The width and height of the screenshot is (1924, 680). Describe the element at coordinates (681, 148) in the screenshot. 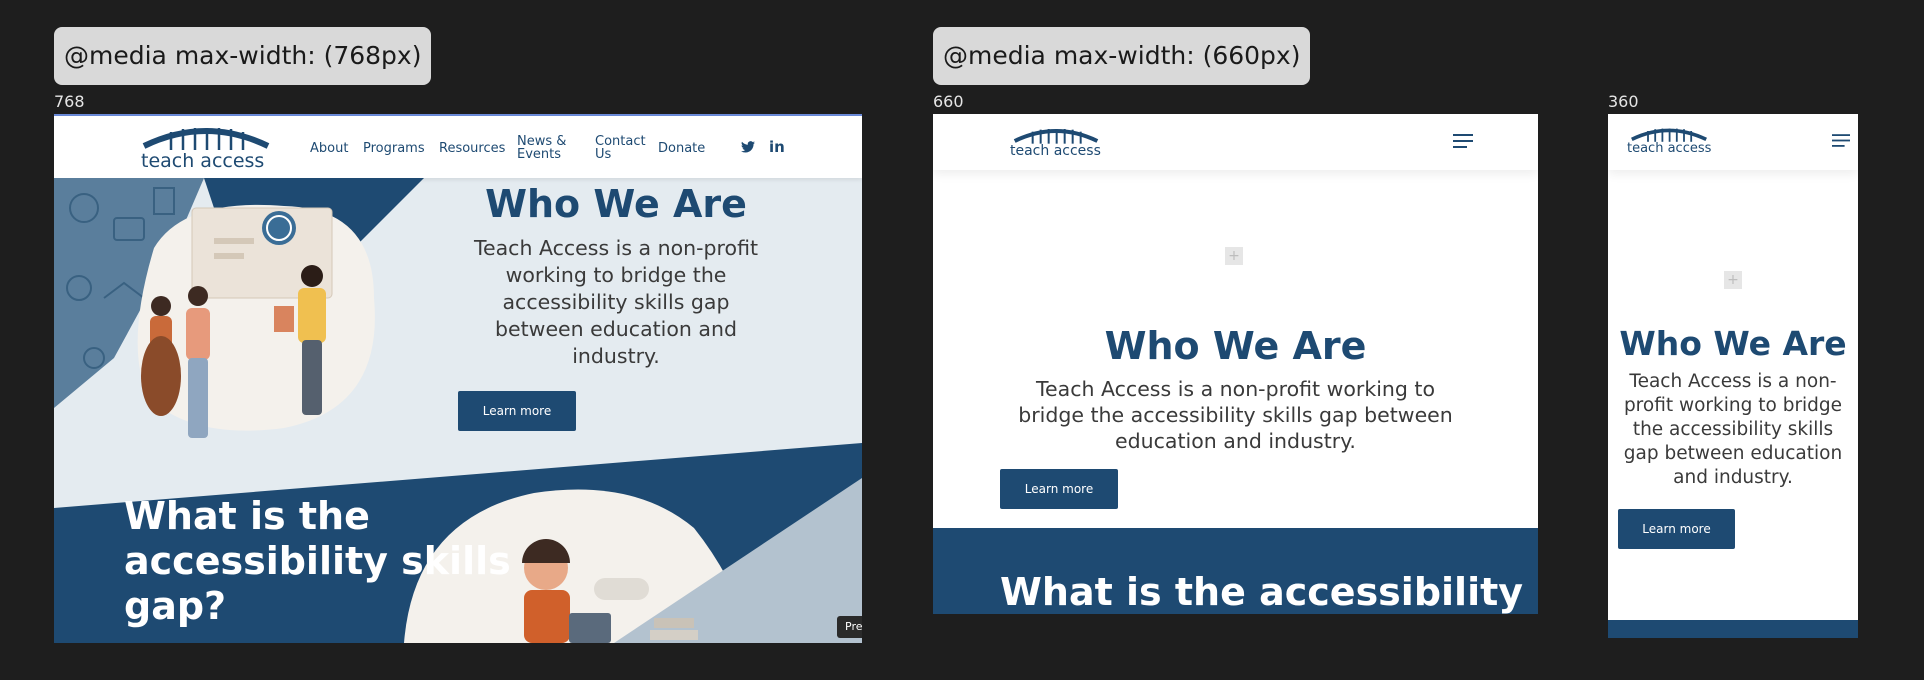

I see `nav-donate: Donate` at that location.